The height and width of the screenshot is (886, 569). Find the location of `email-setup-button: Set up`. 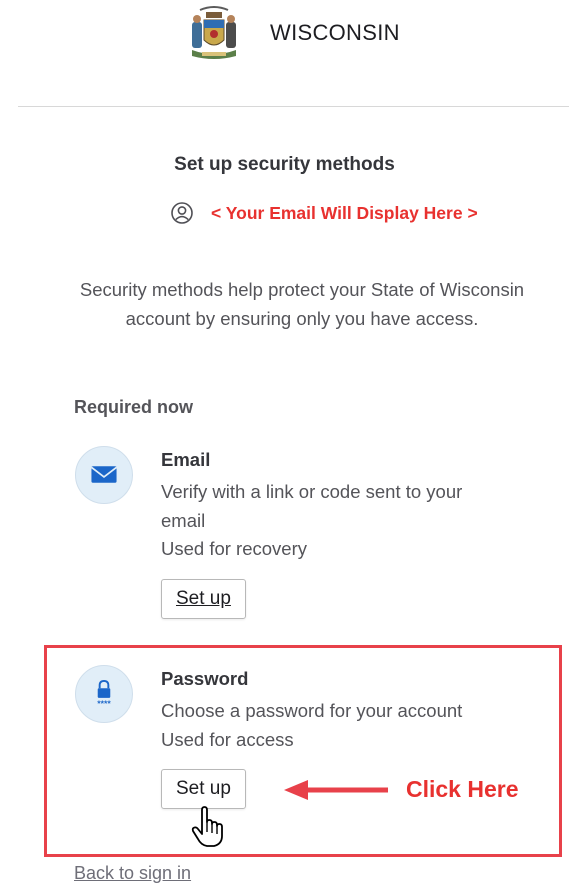

email-setup-button: Set up is located at coordinates (203, 599).